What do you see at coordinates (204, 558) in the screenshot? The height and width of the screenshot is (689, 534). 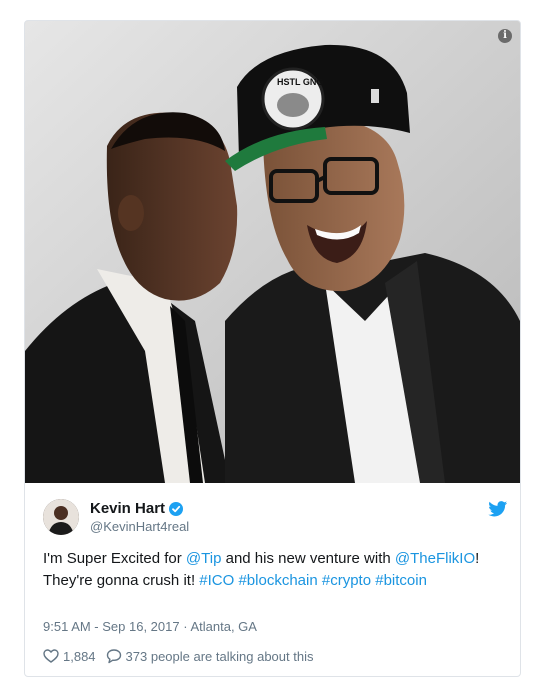 I see `mention-tip: @Tip` at bounding box center [204, 558].